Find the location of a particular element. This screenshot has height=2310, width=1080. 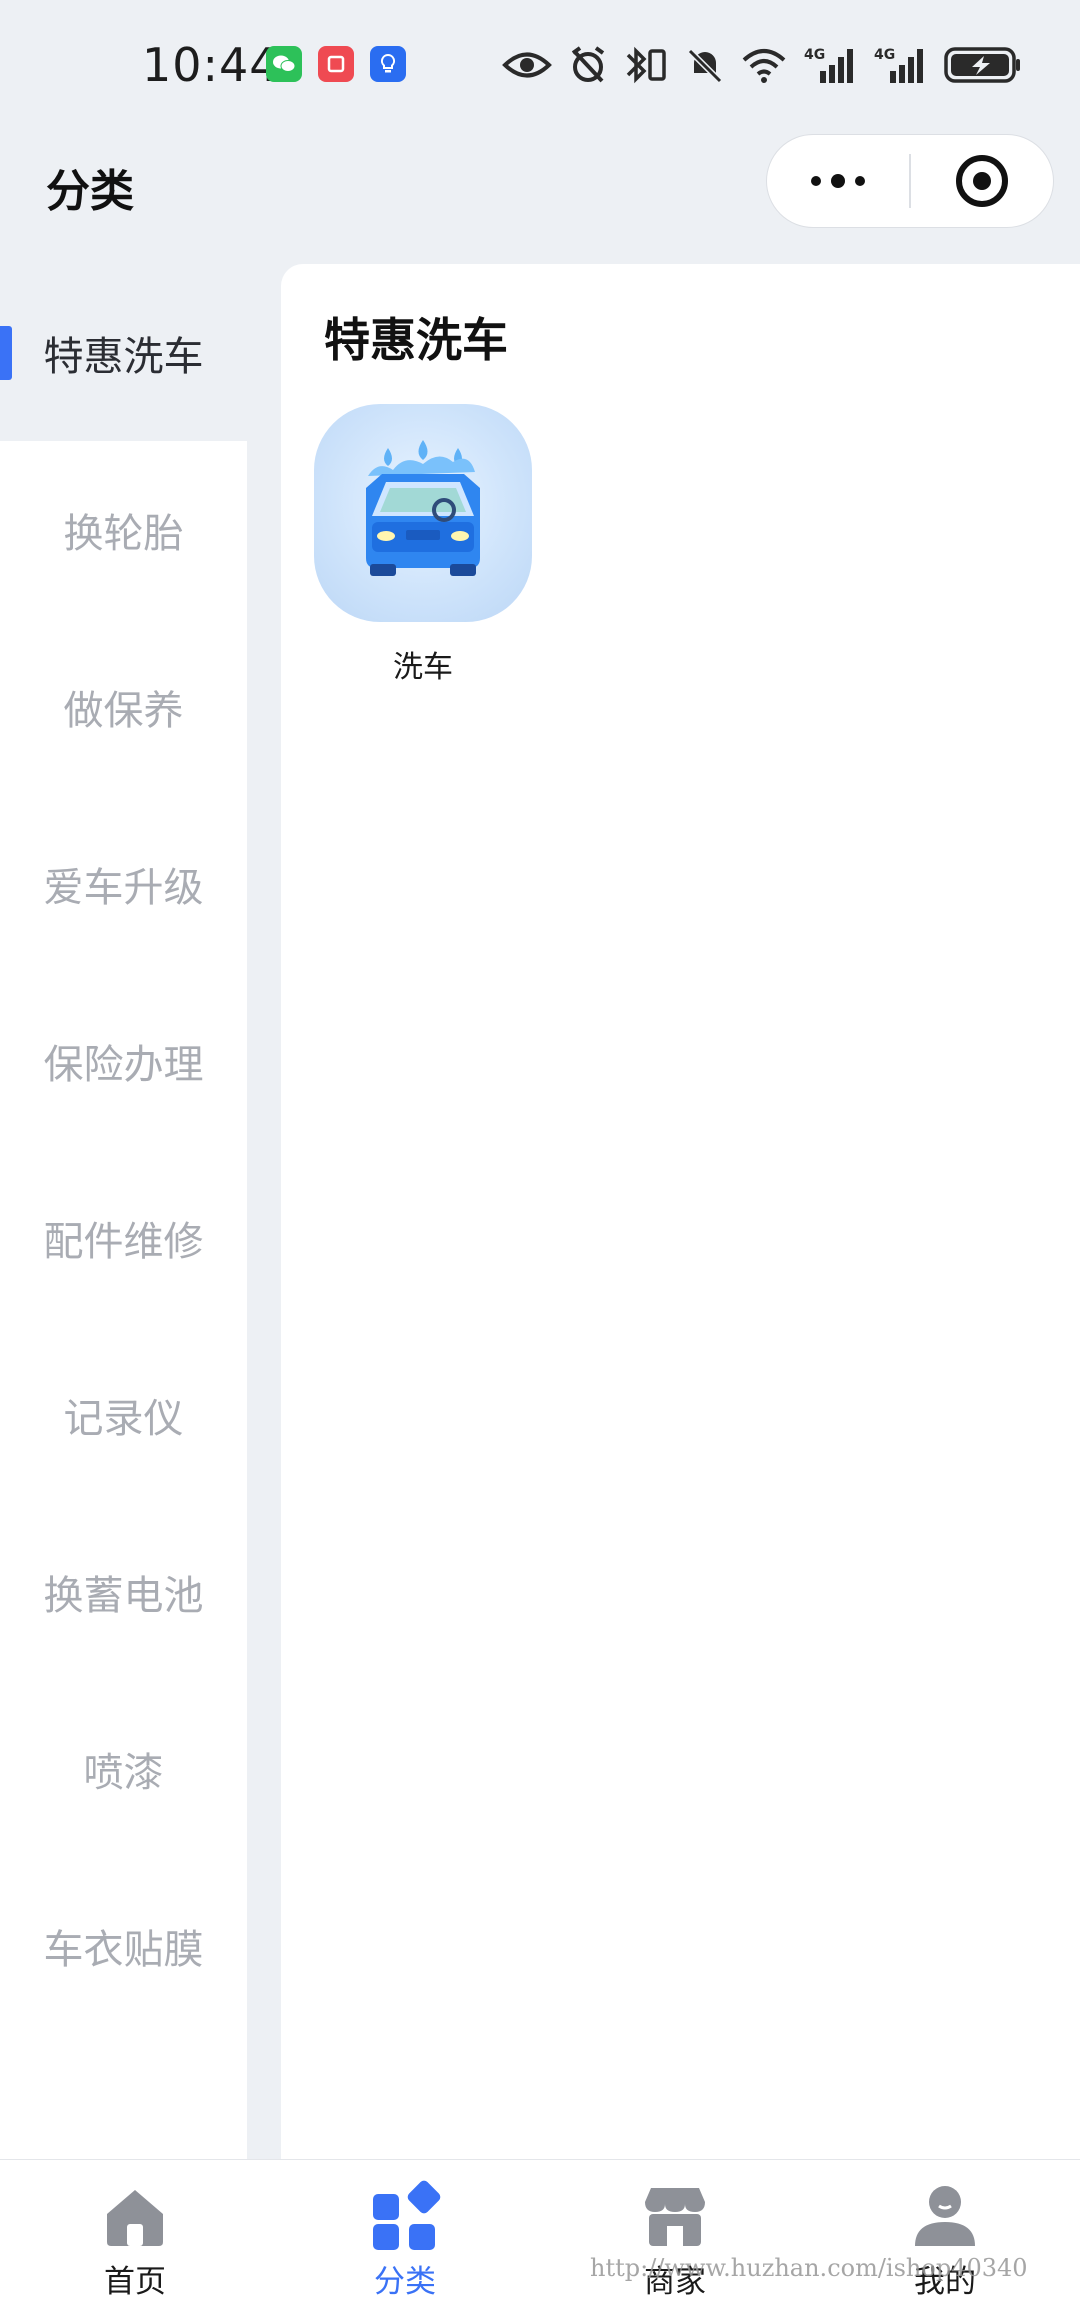

mute-icon is located at coordinates (705, 66).